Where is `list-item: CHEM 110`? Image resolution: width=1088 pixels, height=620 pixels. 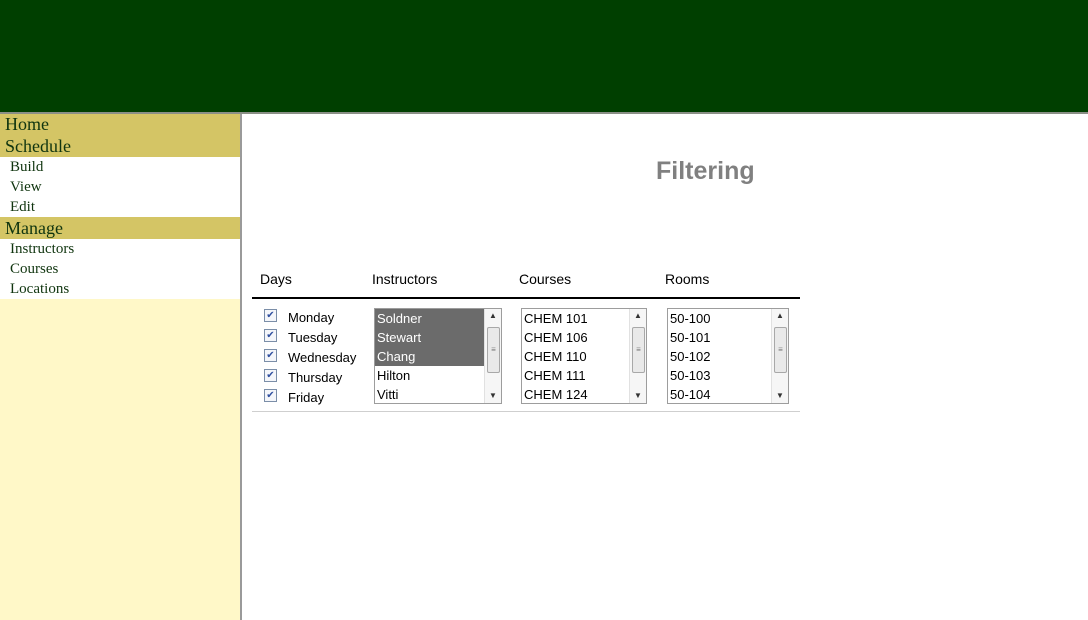
list-item: CHEM 110 is located at coordinates (576, 356).